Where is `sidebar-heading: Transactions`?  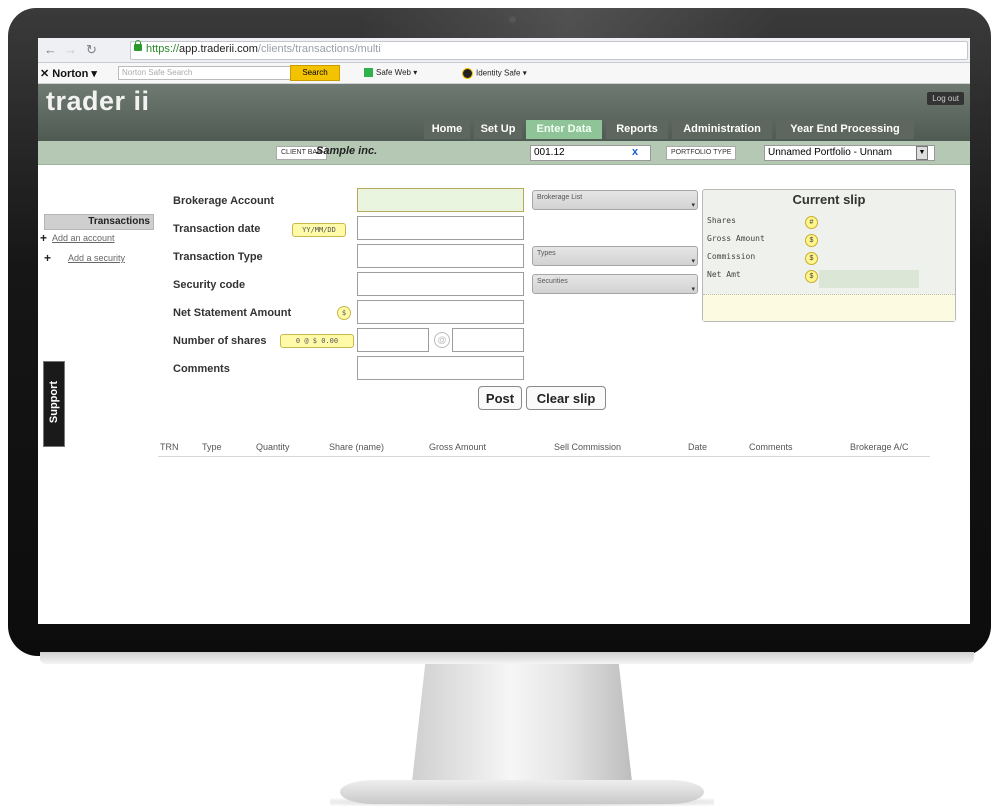 sidebar-heading: Transactions is located at coordinates (99, 222).